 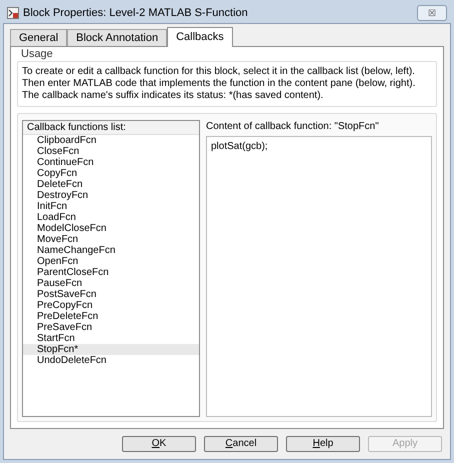 I want to click on list-item: PauseFcn, so click(x=111, y=283).